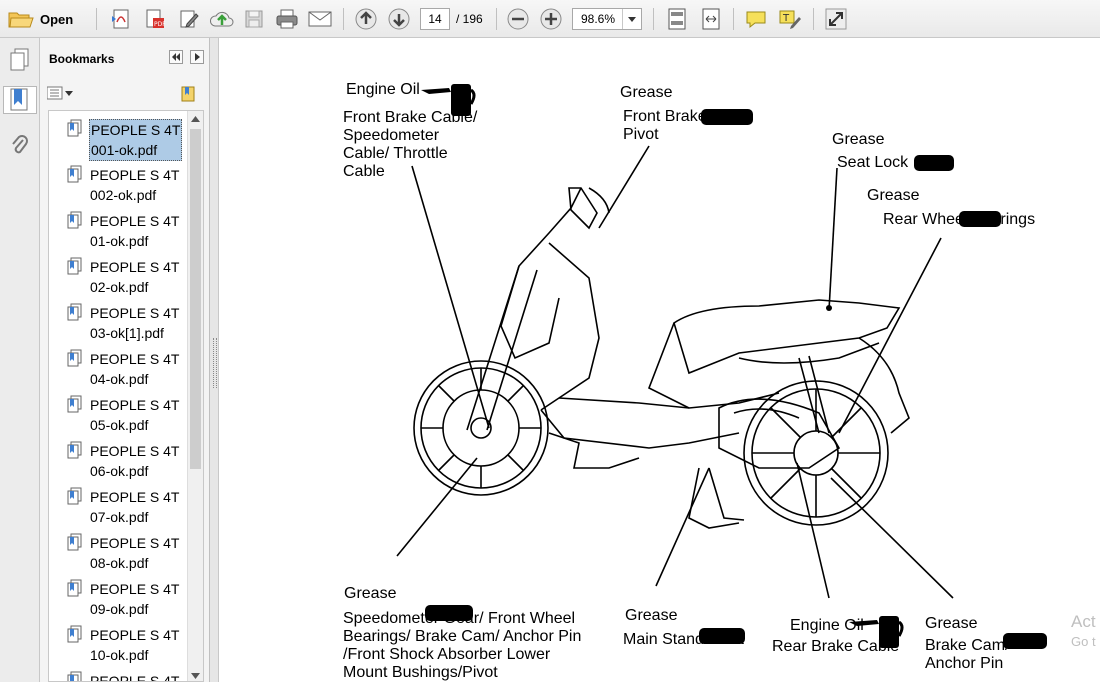 This screenshot has width=1100, height=682. I want to click on email-button, so click(320, 19).